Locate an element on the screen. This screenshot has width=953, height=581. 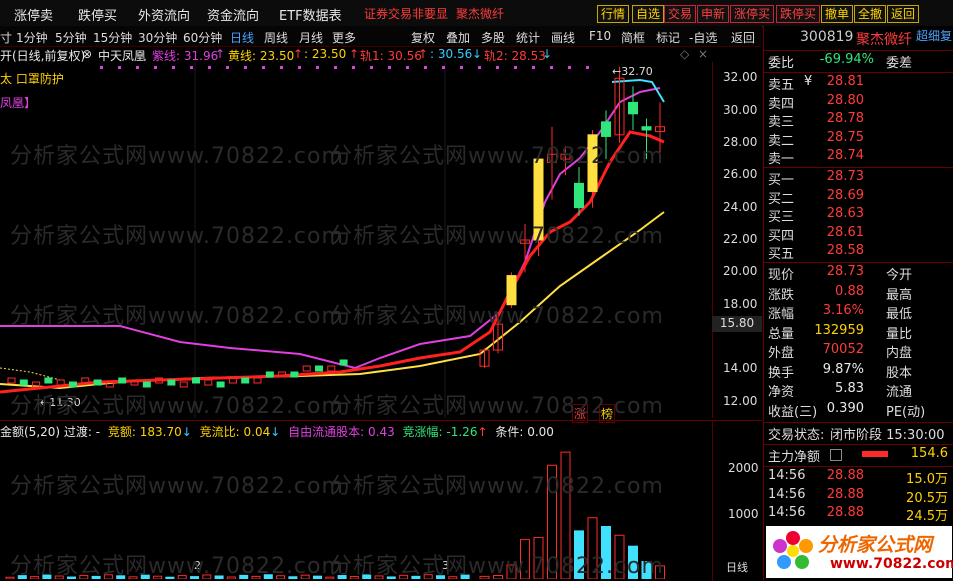
legend-close-icon: × is located at coordinates (703, 54).